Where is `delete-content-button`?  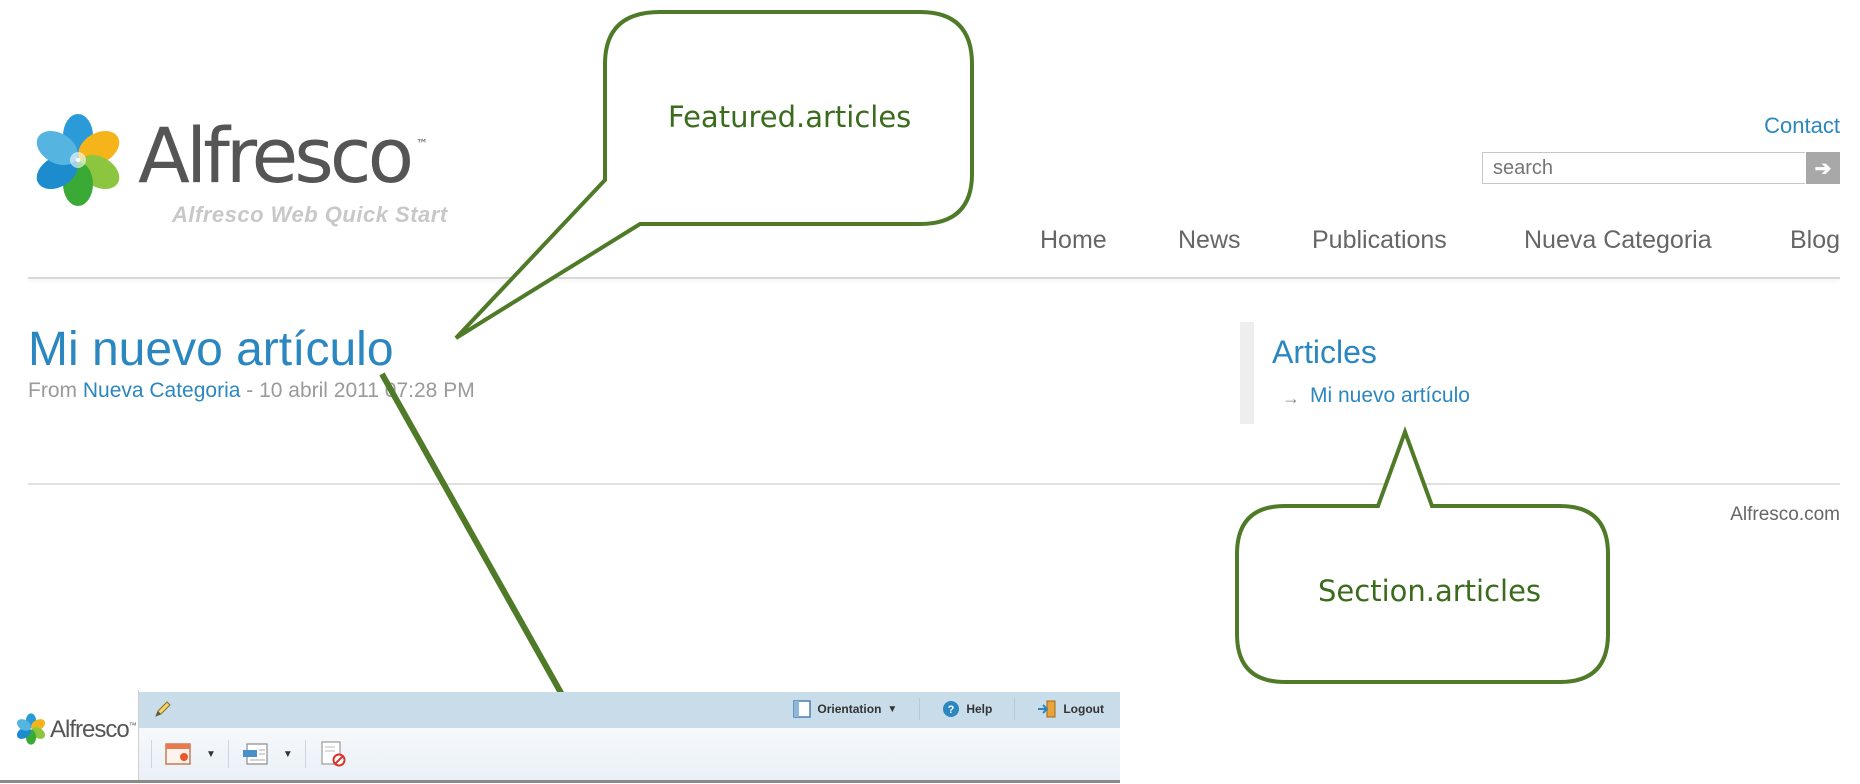
delete-content-button is located at coordinates (333, 754).